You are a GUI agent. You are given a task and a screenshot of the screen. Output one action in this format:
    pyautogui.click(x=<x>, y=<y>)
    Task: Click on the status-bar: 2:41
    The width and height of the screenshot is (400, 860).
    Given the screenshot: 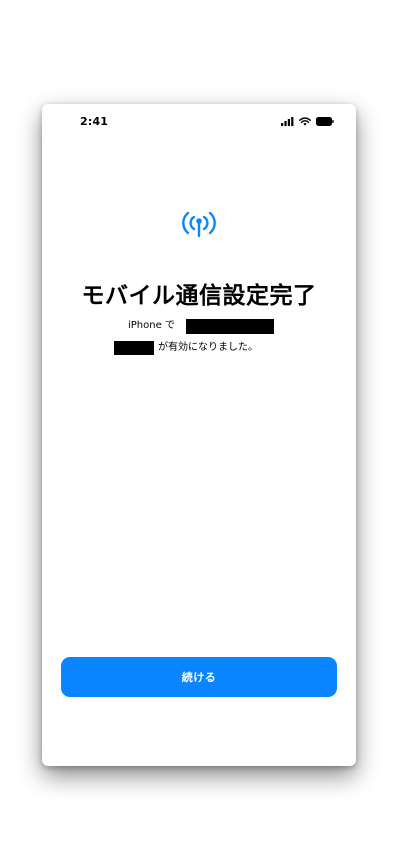 What is the action you would take?
    pyautogui.click(x=199, y=121)
    